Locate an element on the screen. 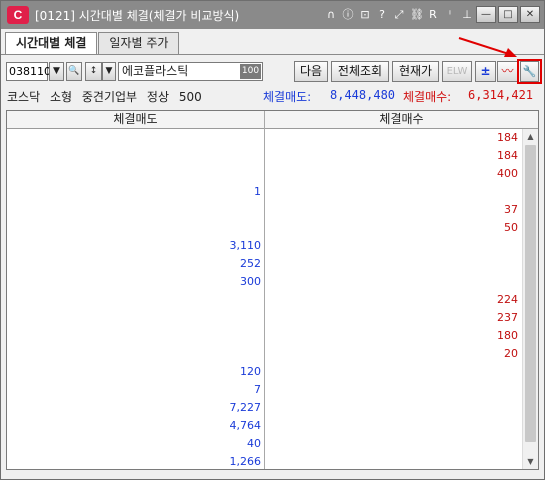 This screenshot has height=480, width=545. buy-total-value: 6,314,421 is located at coordinates (501, 95).